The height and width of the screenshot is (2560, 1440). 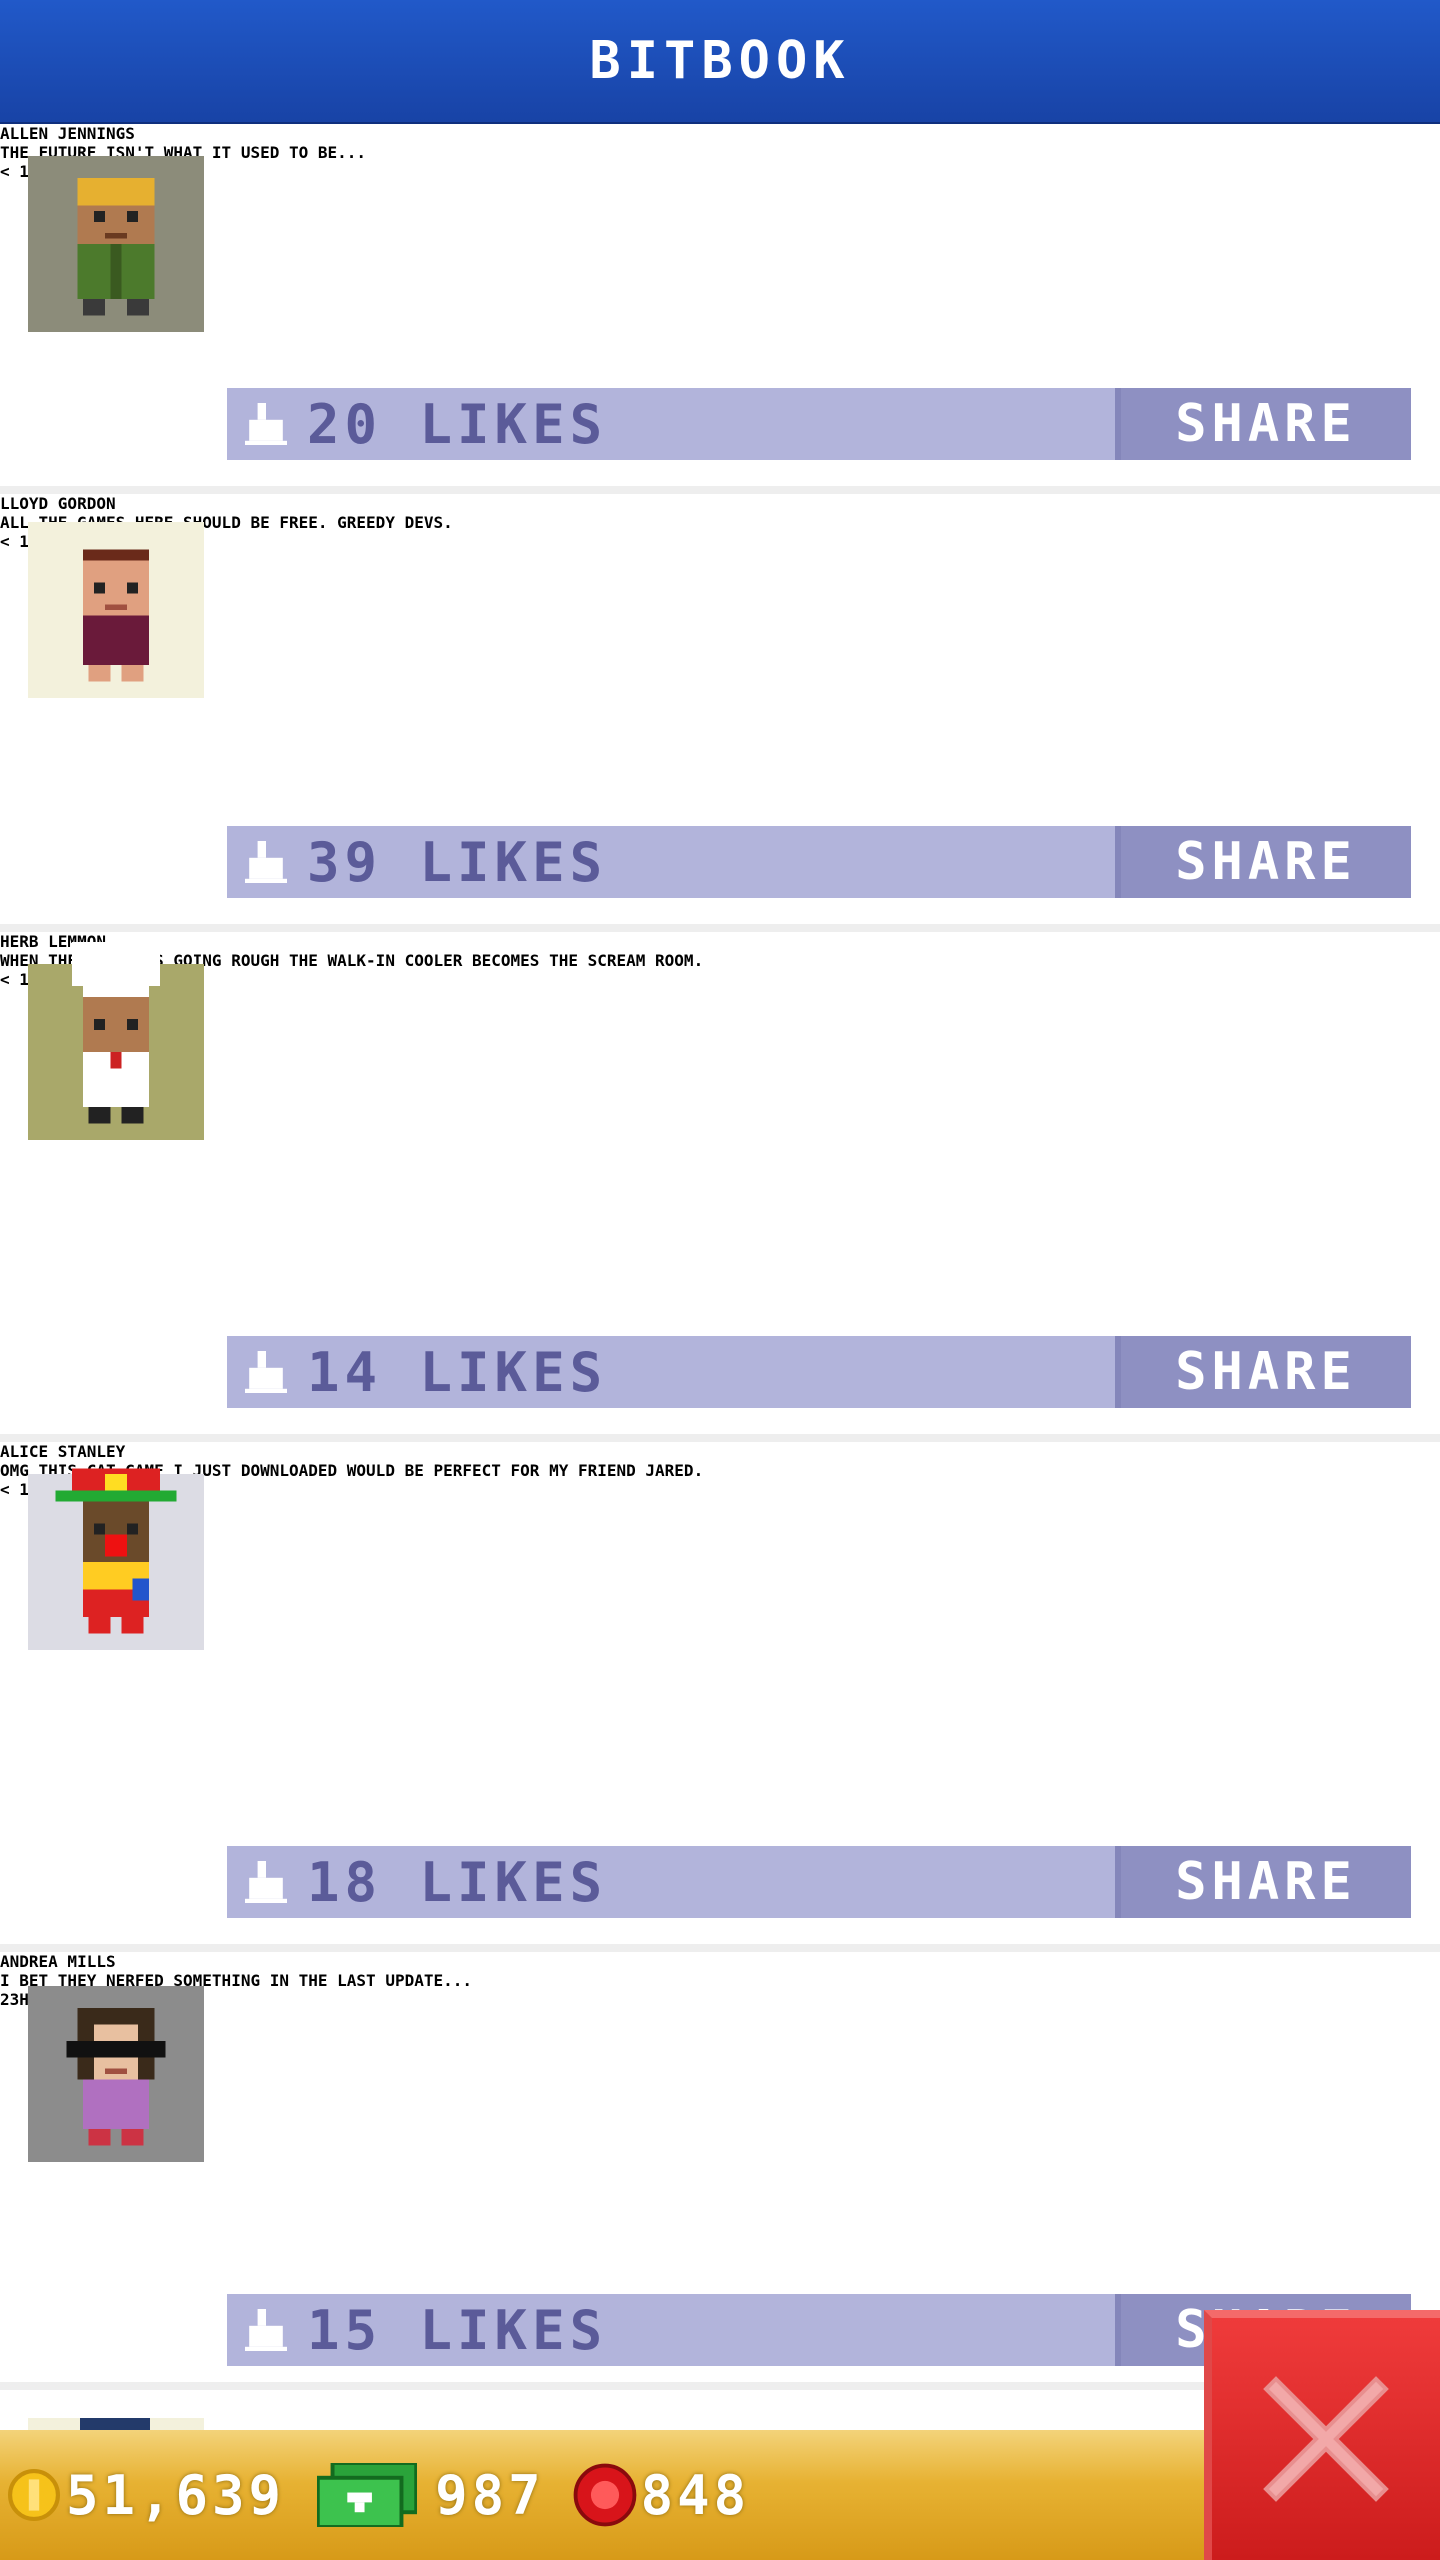 What do you see at coordinates (720, 1451) in the screenshot?
I see `post-author: ALICE STANLEY` at bounding box center [720, 1451].